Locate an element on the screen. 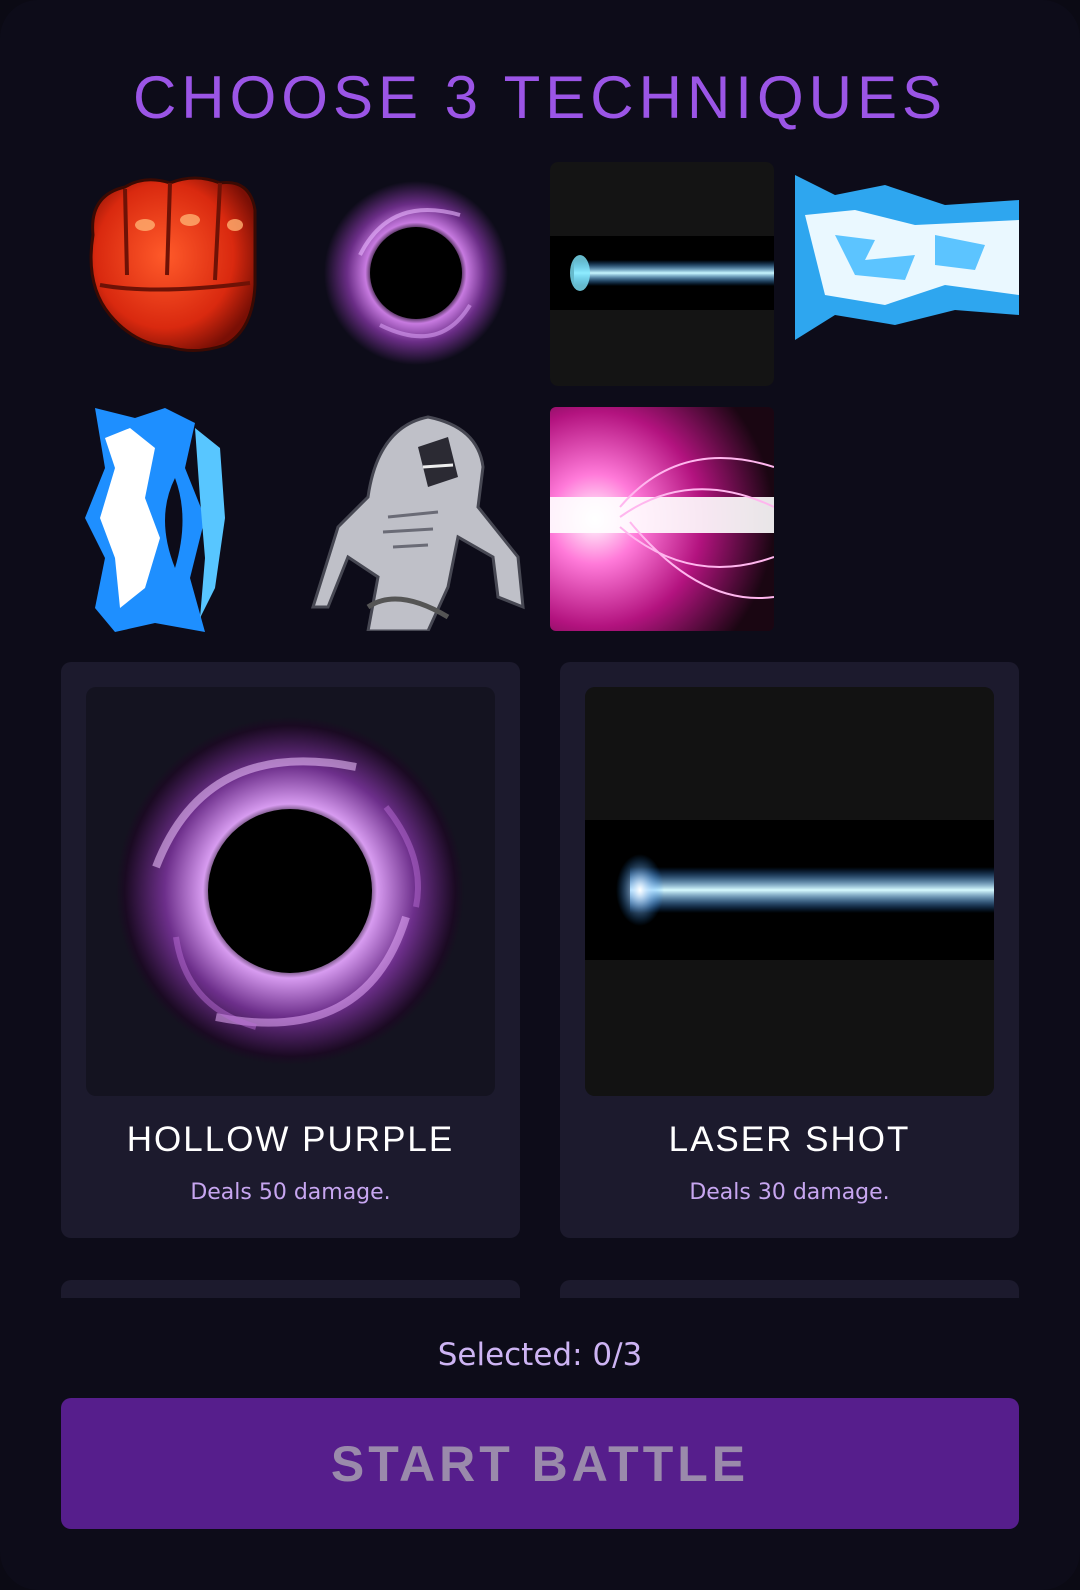 The image size is (1080, 1590). pink-lightning-blast-icon is located at coordinates (662, 519).